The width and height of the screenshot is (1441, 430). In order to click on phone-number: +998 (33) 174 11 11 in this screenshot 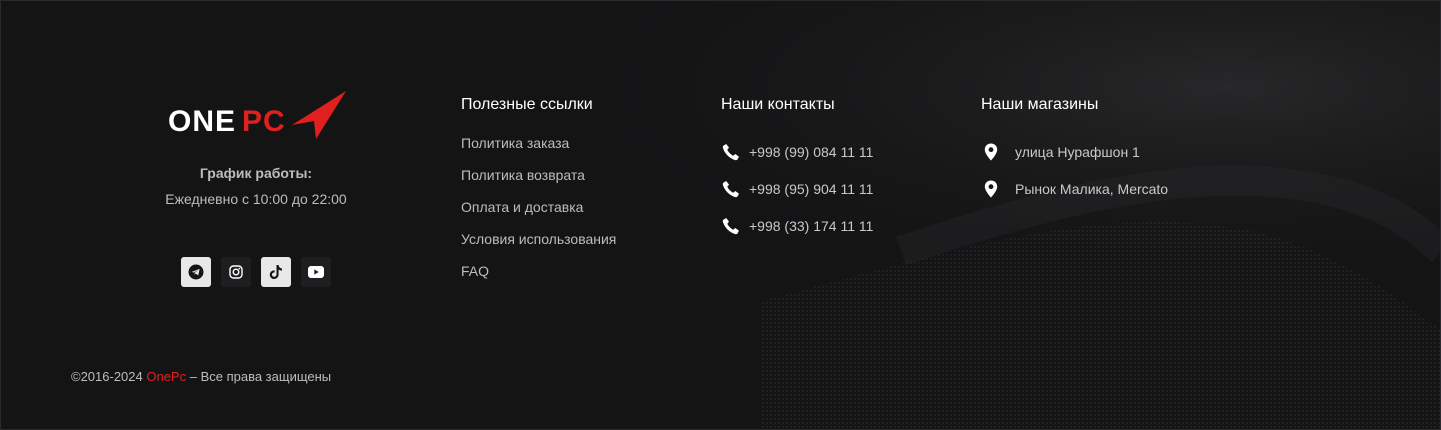, I will do `click(811, 225)`.